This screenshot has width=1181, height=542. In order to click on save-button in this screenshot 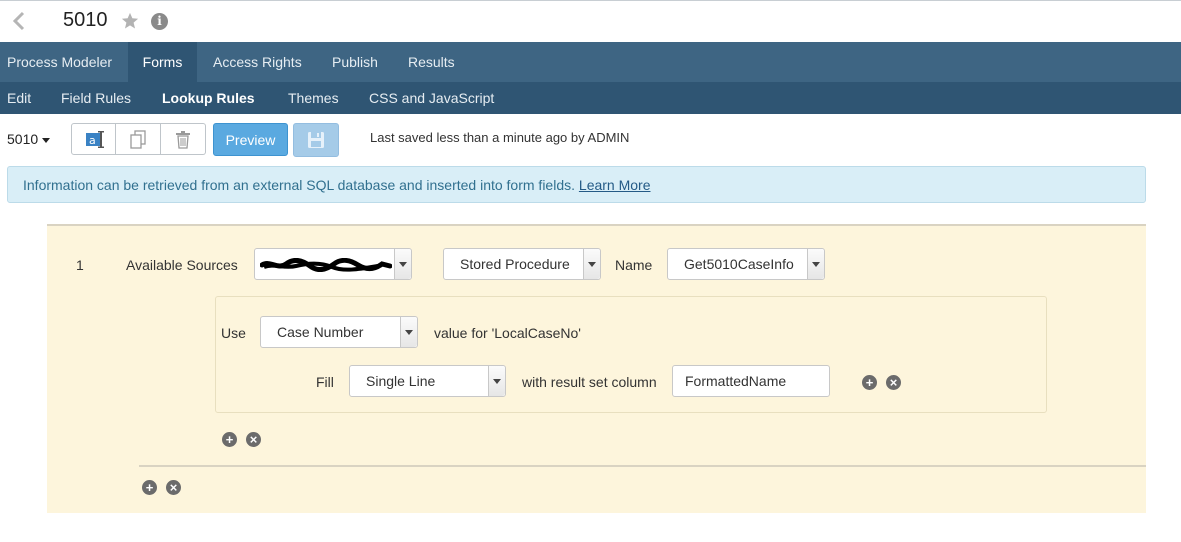, I will do `click(316, 140)`.